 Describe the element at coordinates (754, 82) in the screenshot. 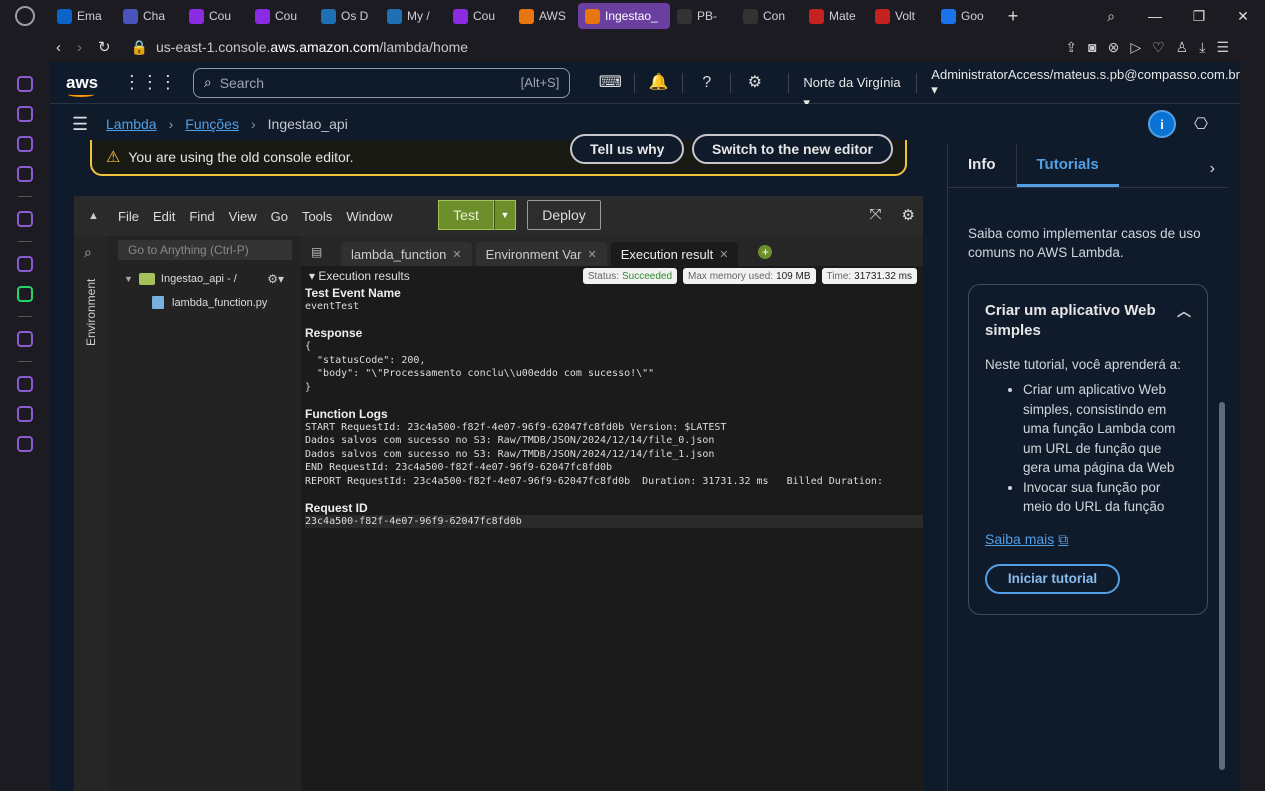

I see `settings-icon: ⚙` at that location.